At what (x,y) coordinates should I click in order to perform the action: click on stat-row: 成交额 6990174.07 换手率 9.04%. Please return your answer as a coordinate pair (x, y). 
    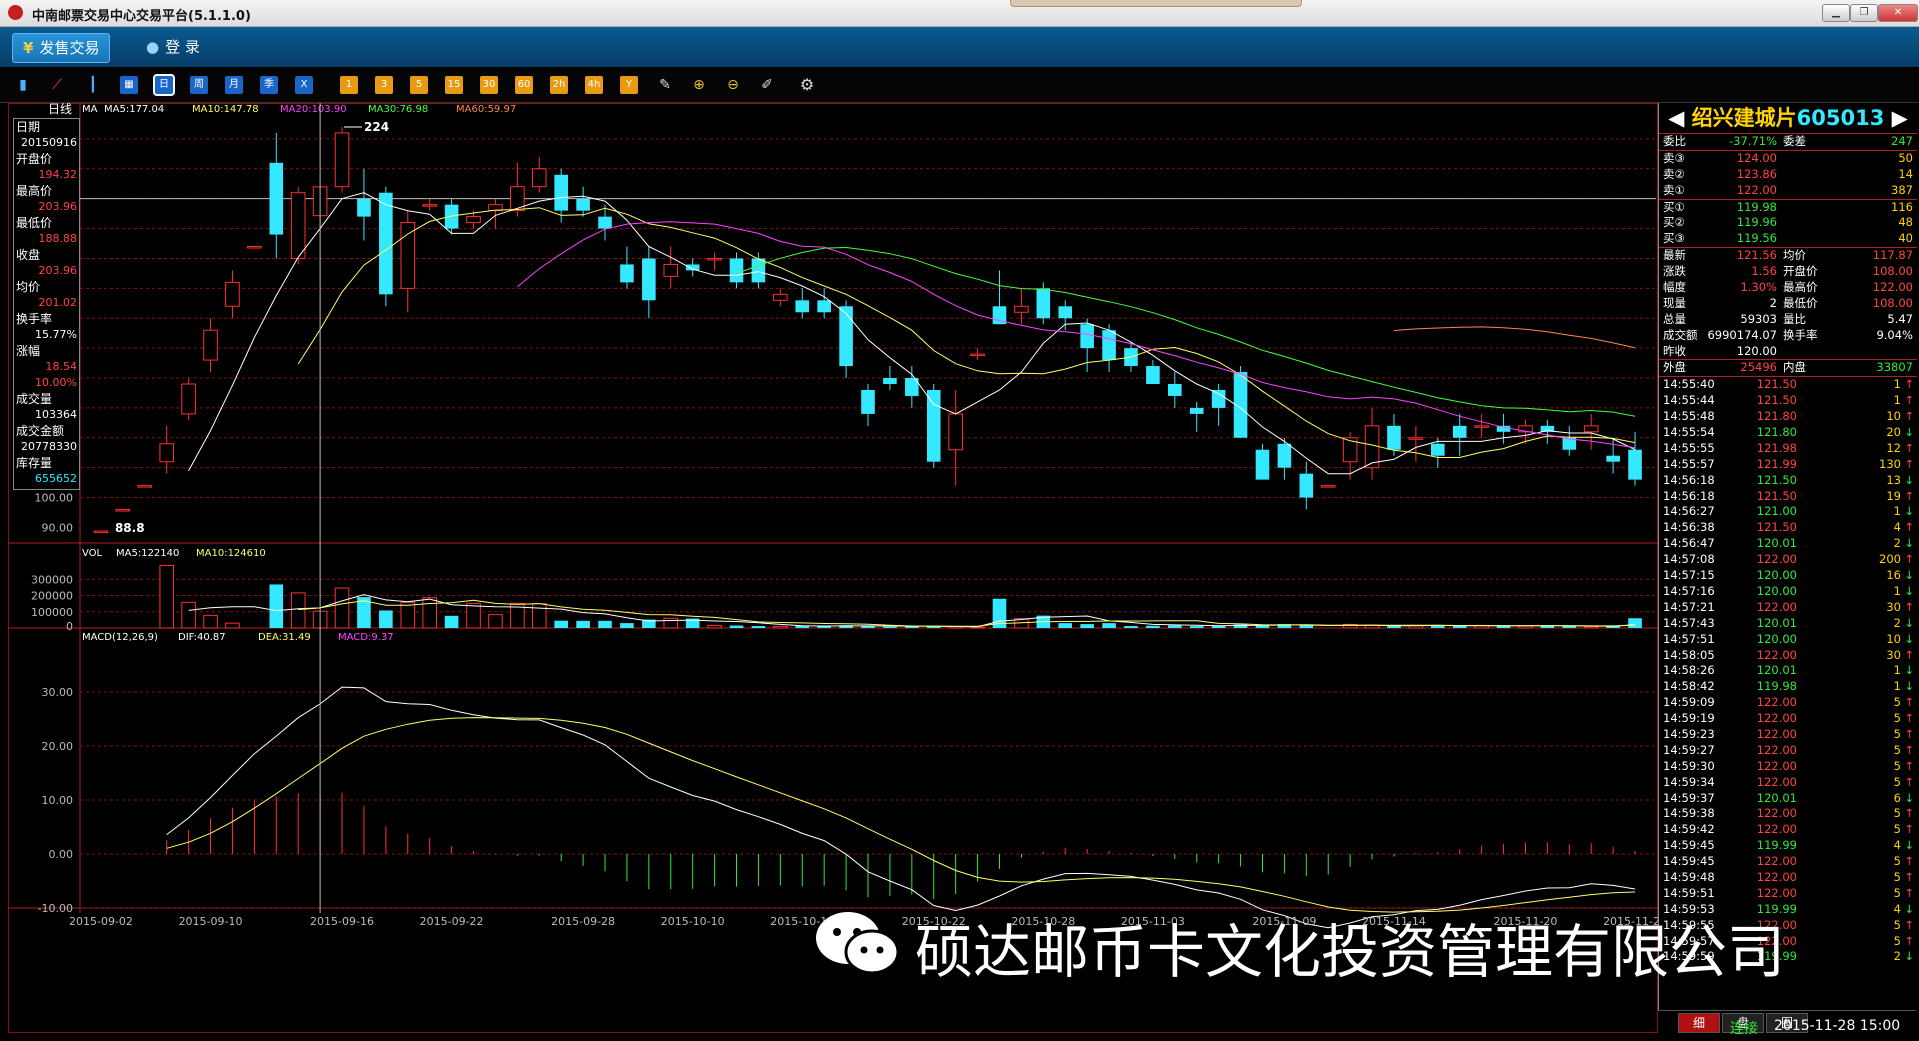
    Looking at the image, I should click on (1788, 336).